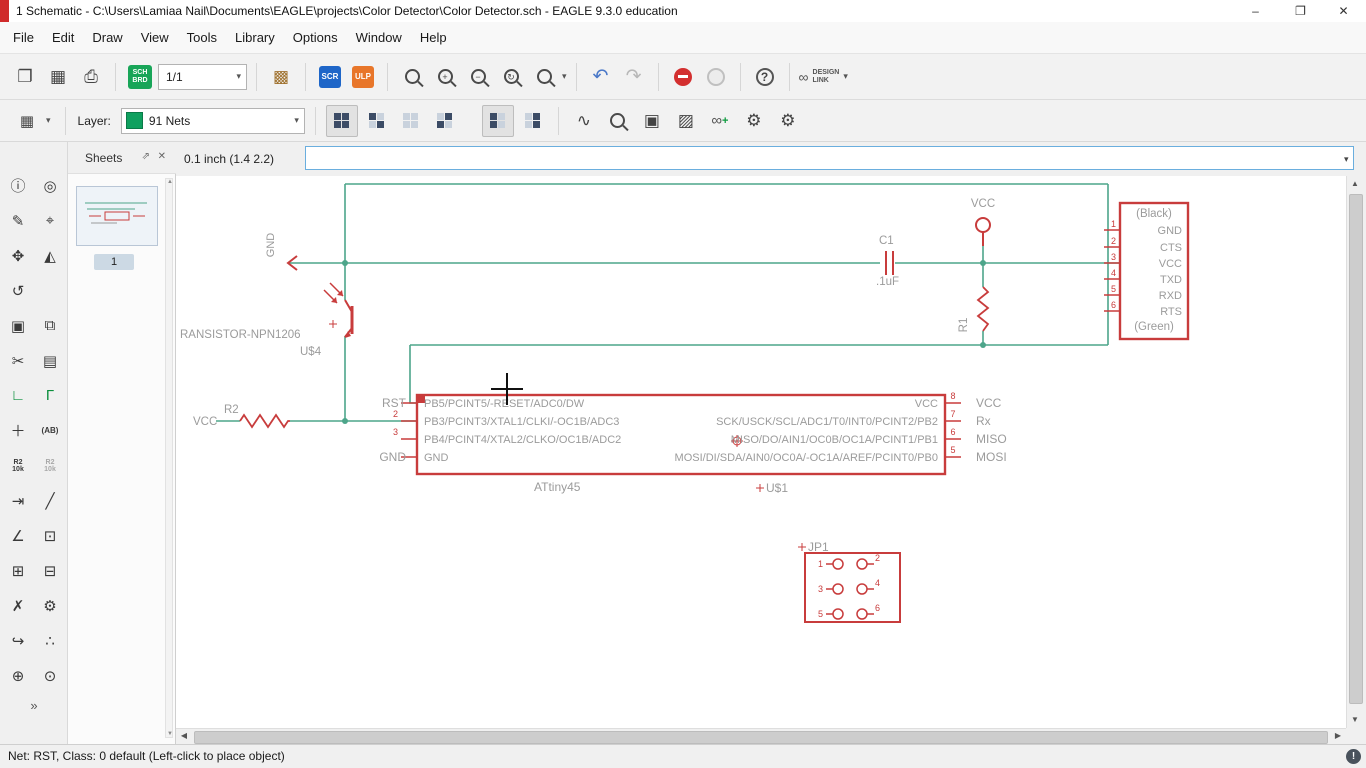 The image size is (1366, 768). Describe the element at coordinates (241, 416) in the screenshot. I see `component-r2: VCC R2` at that location.